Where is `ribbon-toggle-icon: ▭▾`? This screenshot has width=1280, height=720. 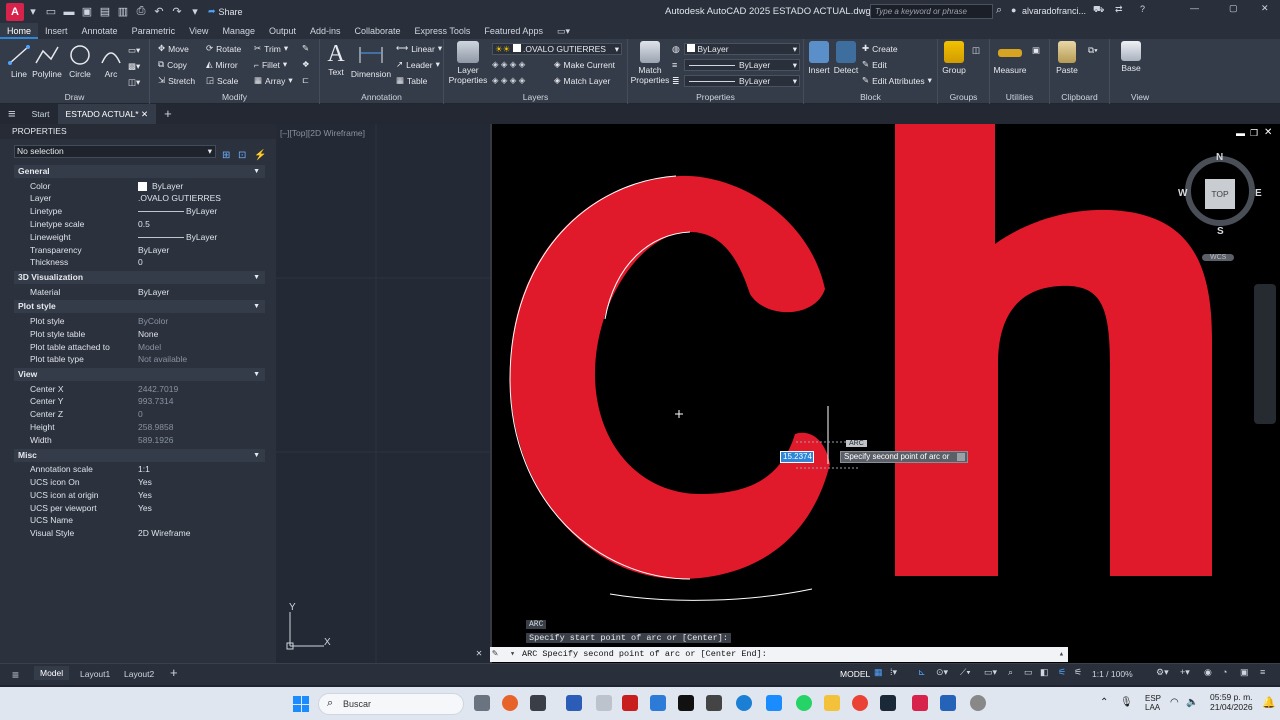
ribbon-toggle-icon: ▭▾ is located at coordinates (563, 31).